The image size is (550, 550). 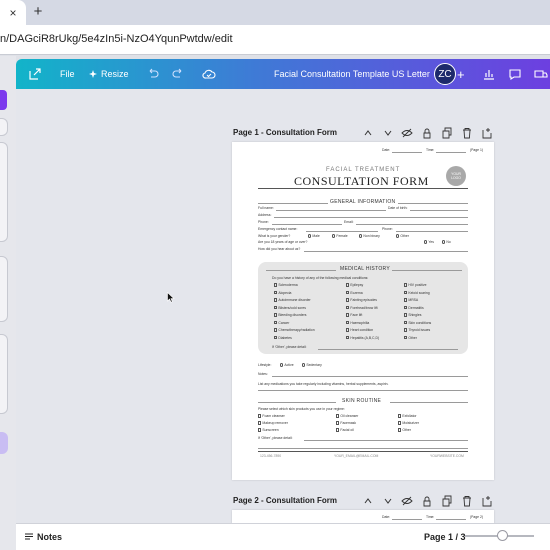 What do you see at coordinates (461, 74) in the screenshot?
I see `add-collaborator-button: +` at bounding box center [461, 74].